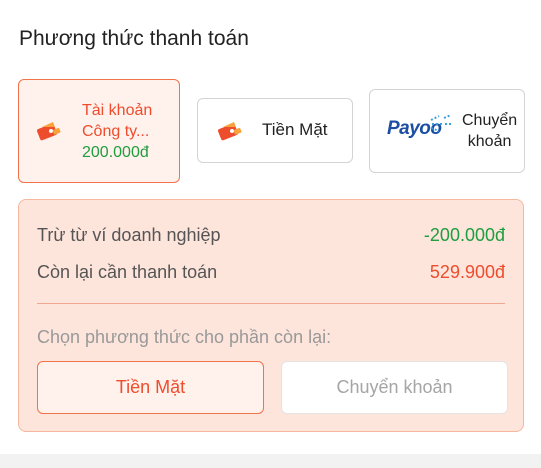 The height and width of the screenshot is (468, 541). I want to click on deduct-label: Trừ từ ví doanh nghiệp, so click(129, 235).